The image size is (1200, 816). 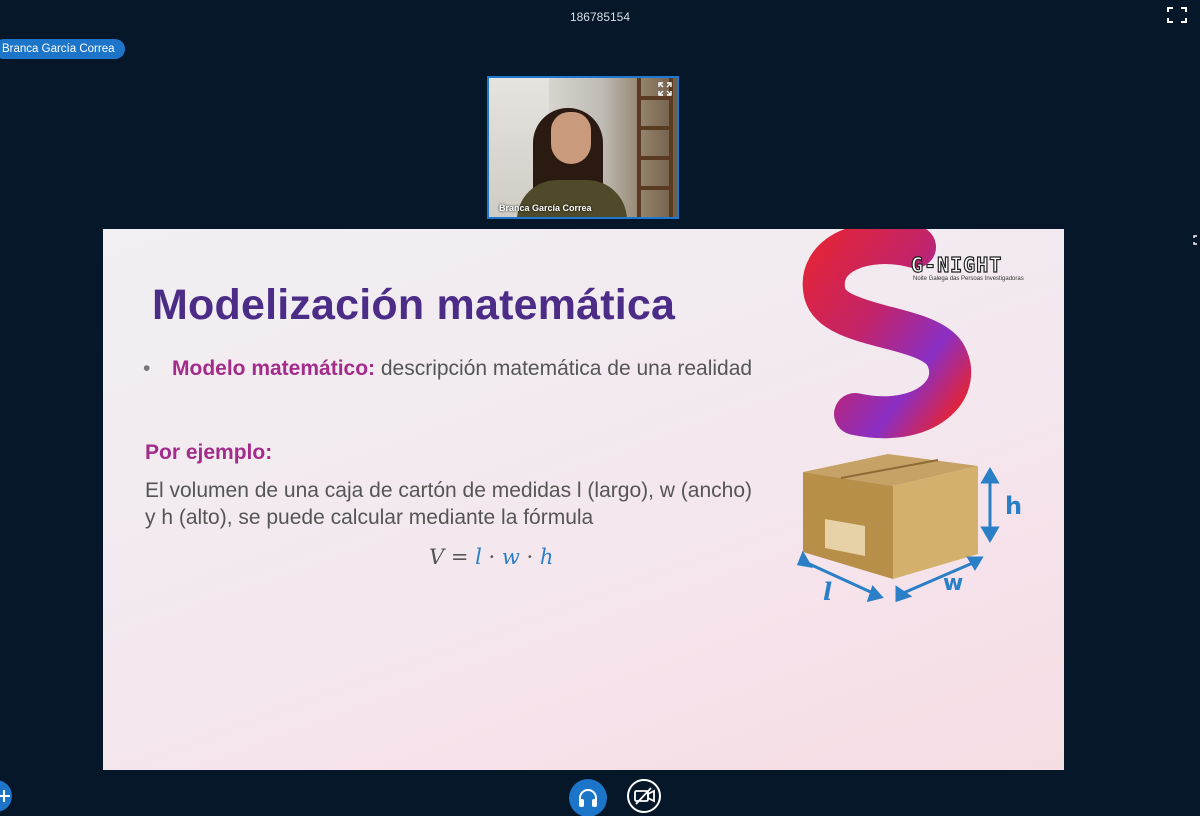 What do you see at coordinates (1177, 15) in the screenshot?
I see `fullscreen-icon` at bounding box center [1177, 15].